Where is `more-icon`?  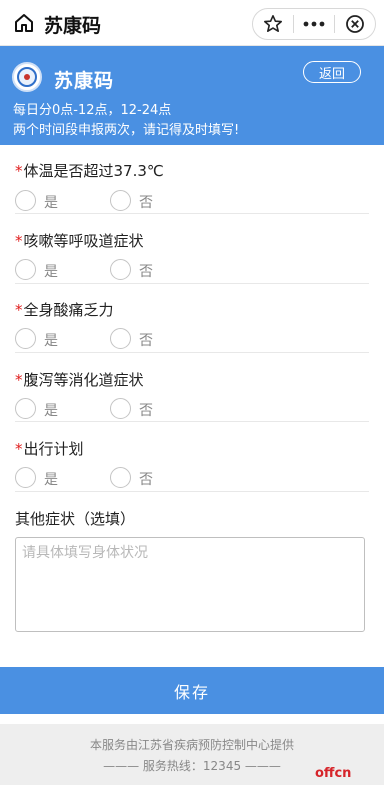 more-icon is located at coordinates (314, 24).